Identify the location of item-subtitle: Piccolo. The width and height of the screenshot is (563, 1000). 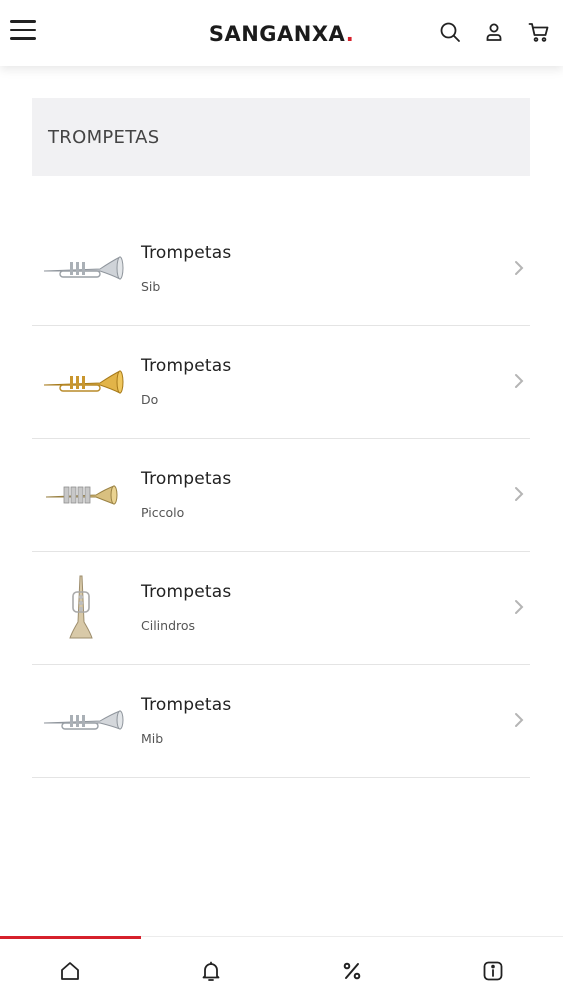
(163, 512).